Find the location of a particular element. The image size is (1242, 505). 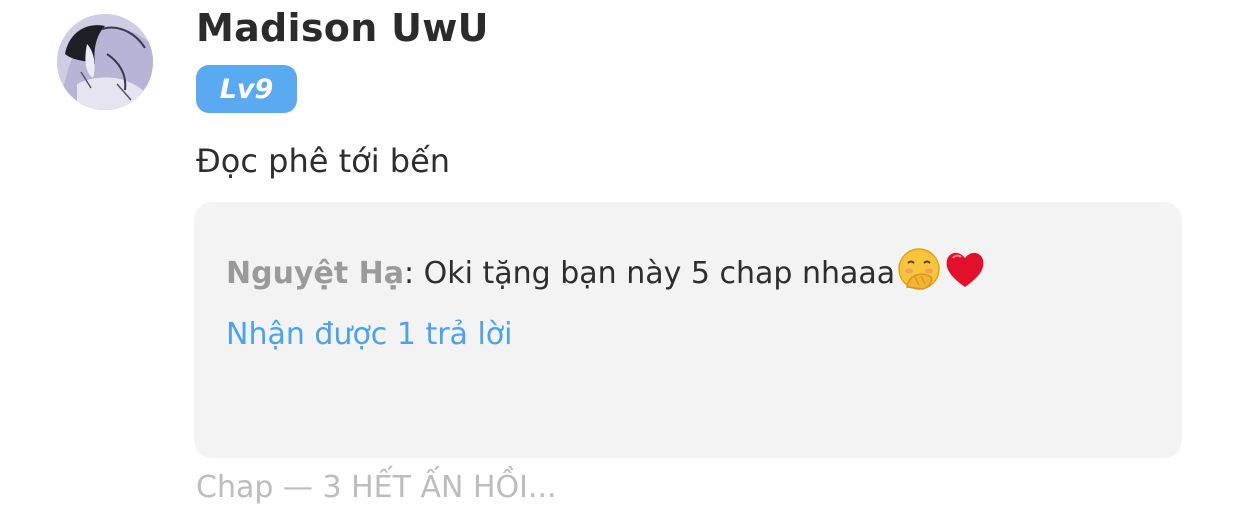

reply-count-link: Nhận được 1 trả lời is located at coordinates (369, 334).